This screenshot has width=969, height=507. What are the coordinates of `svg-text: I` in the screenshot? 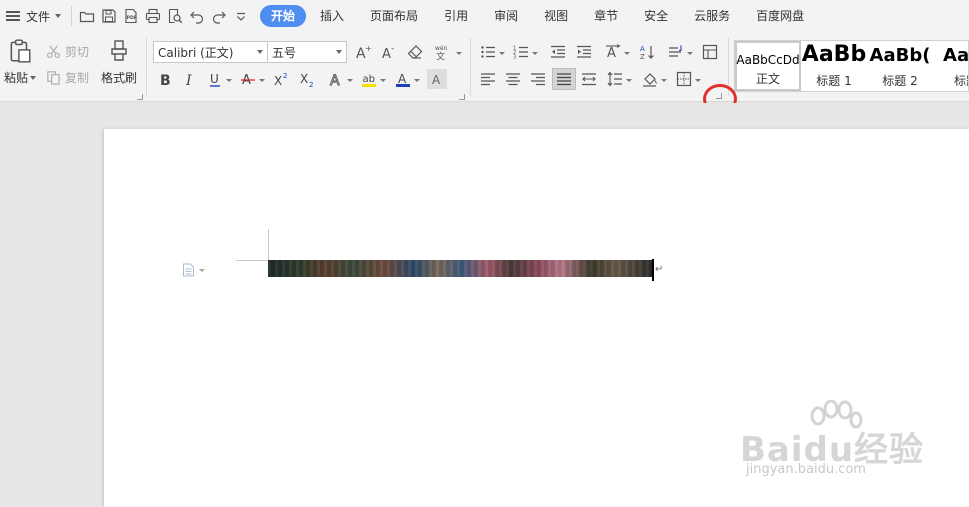 It's located at (188, 80).